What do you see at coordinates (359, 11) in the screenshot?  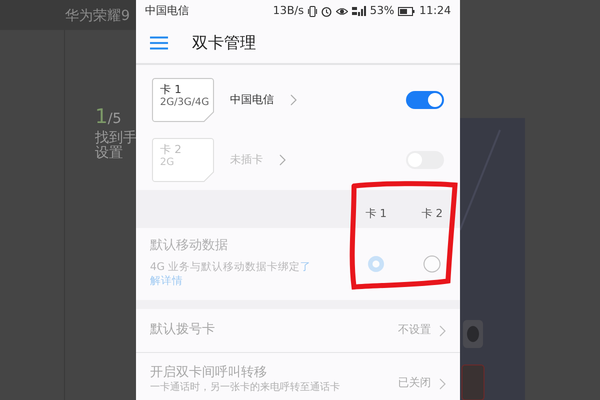 I see `signal-icon` at bounding box center [359, 11].